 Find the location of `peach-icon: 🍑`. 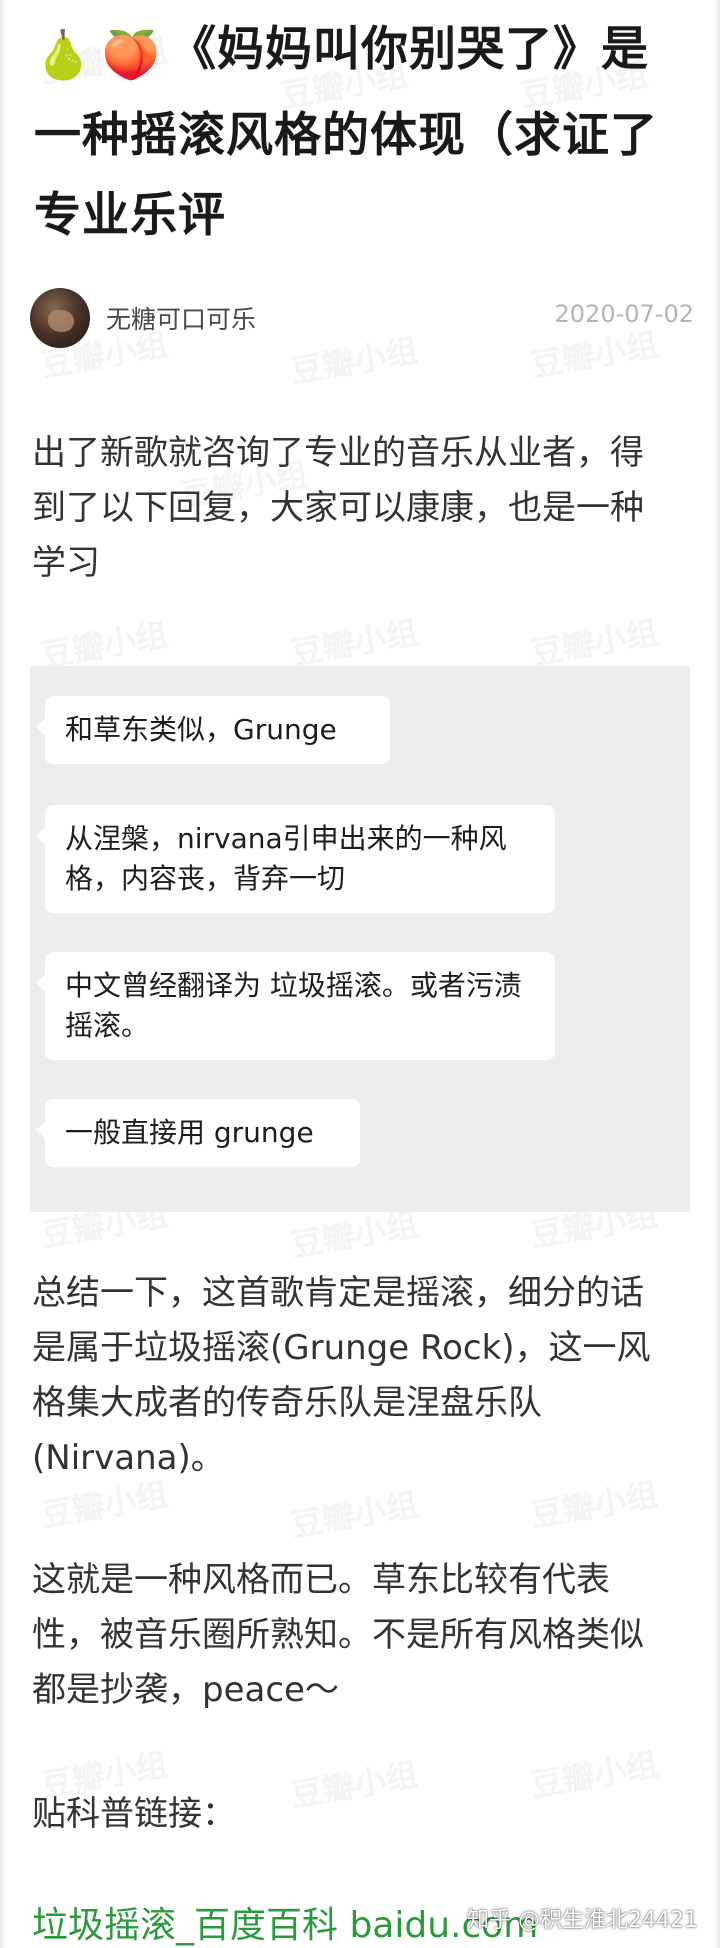

peach-icon: 🍑 is located at coordinates (131, 55).